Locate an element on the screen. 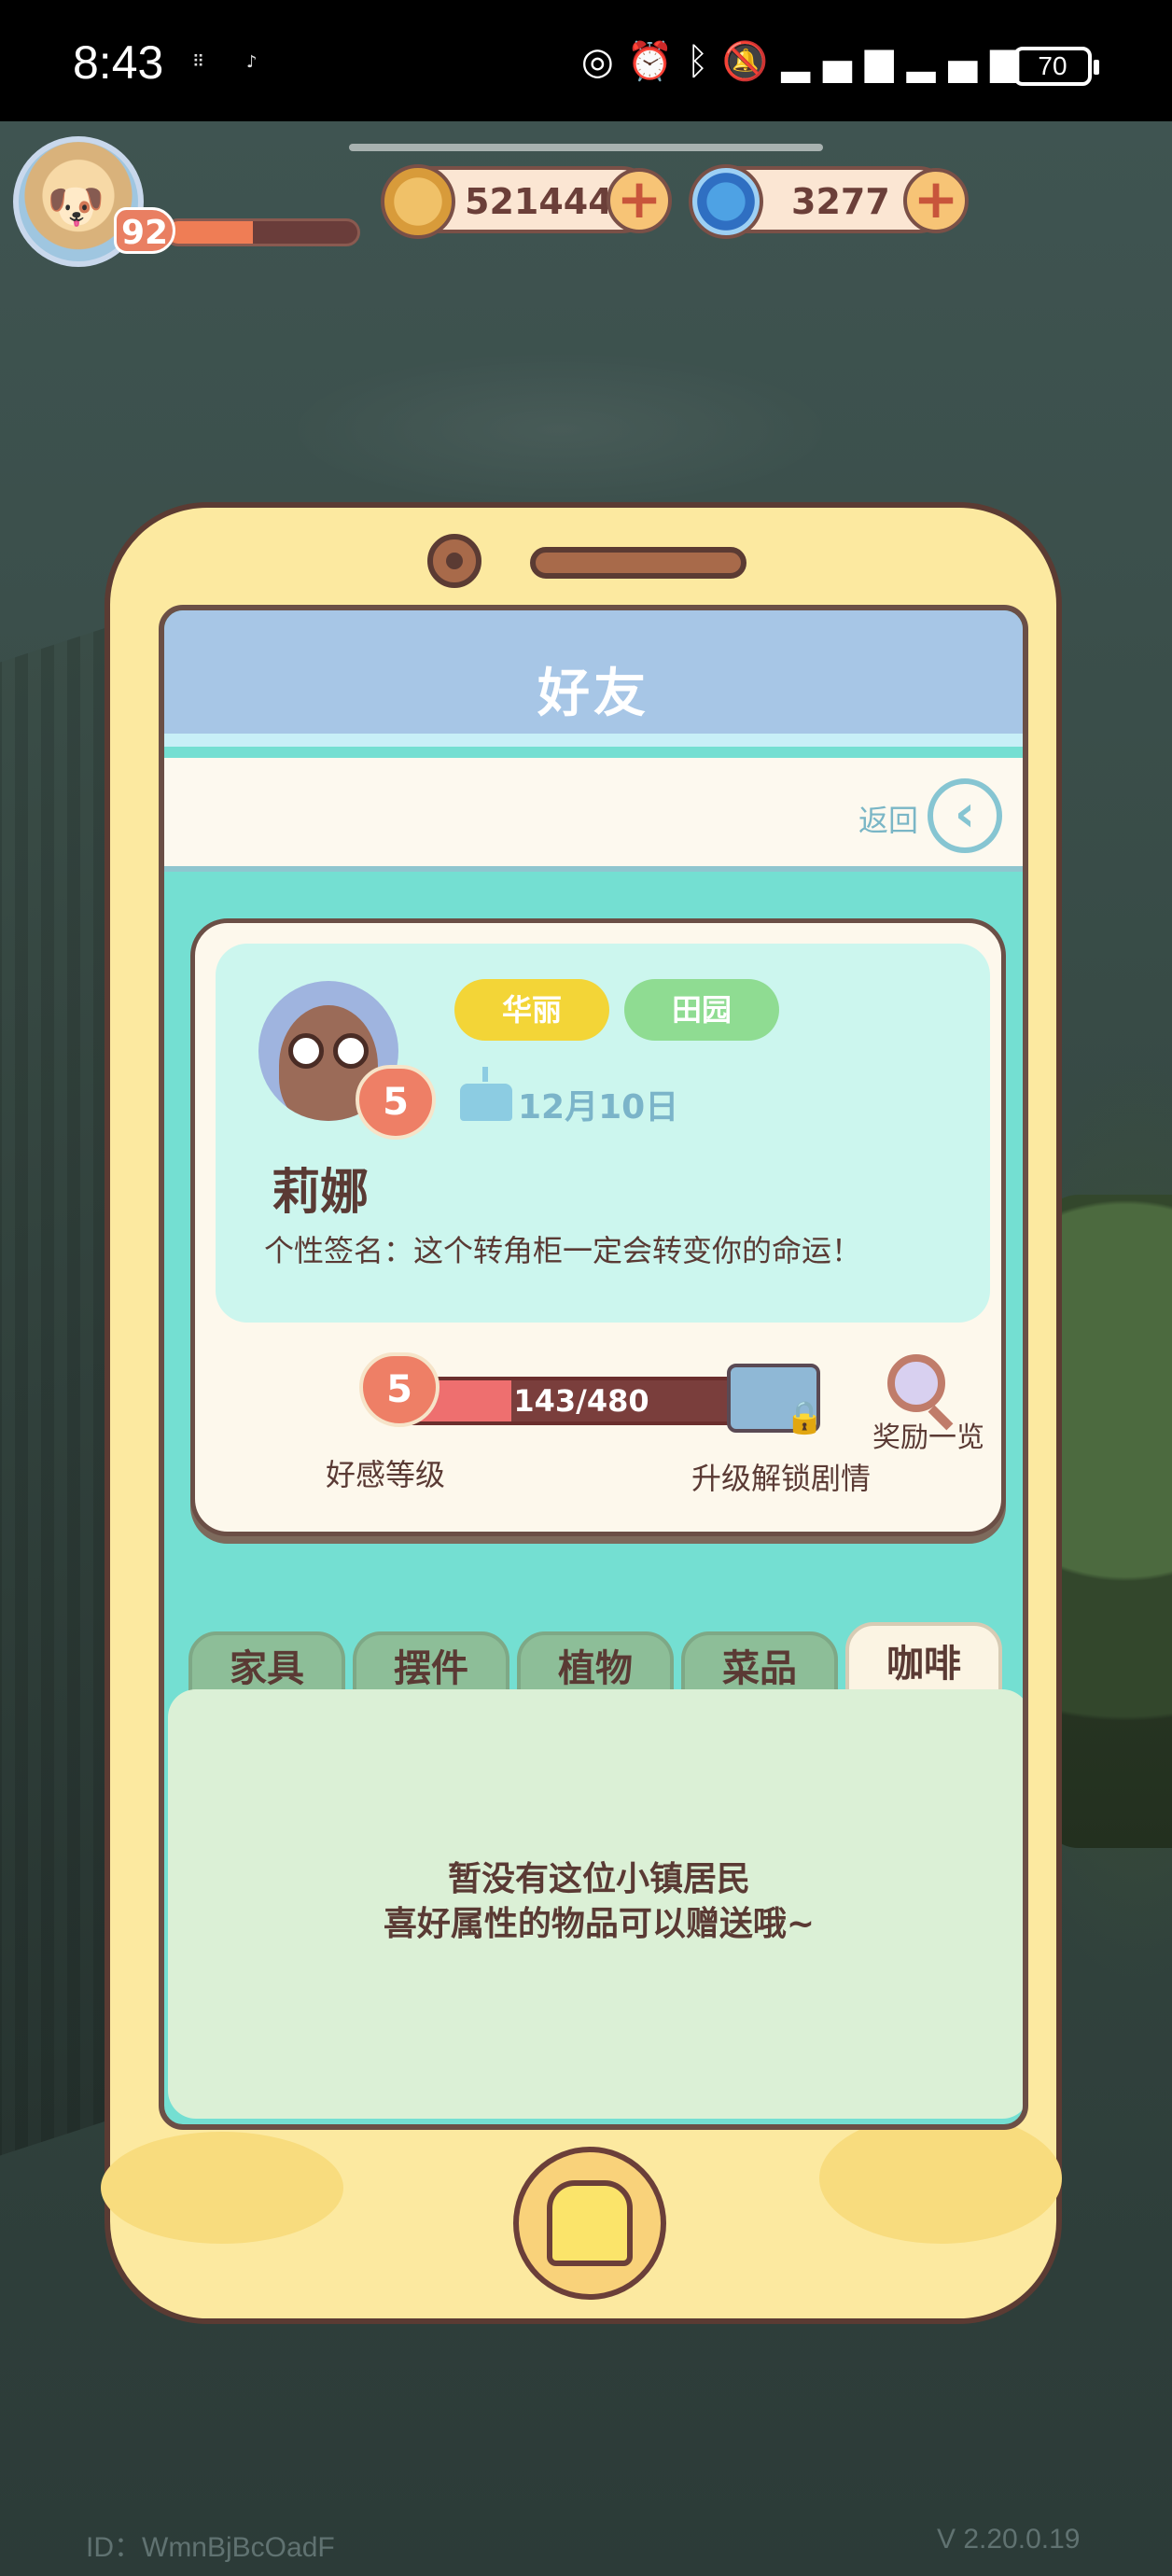  friend-name: 莉娜 is located at coordinates (321, 1193).